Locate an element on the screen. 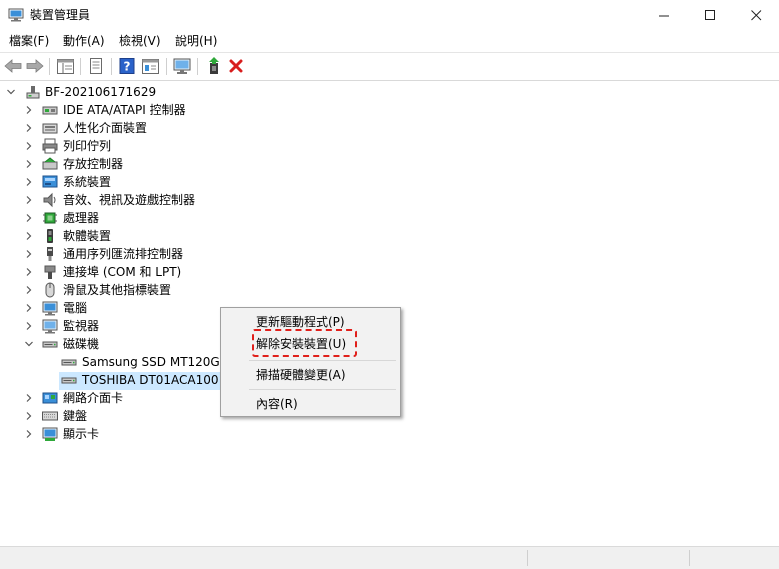 This screenshot has height=569, width=779. tree-item-category: 系統裝置 is located at coordinates (389, 182).